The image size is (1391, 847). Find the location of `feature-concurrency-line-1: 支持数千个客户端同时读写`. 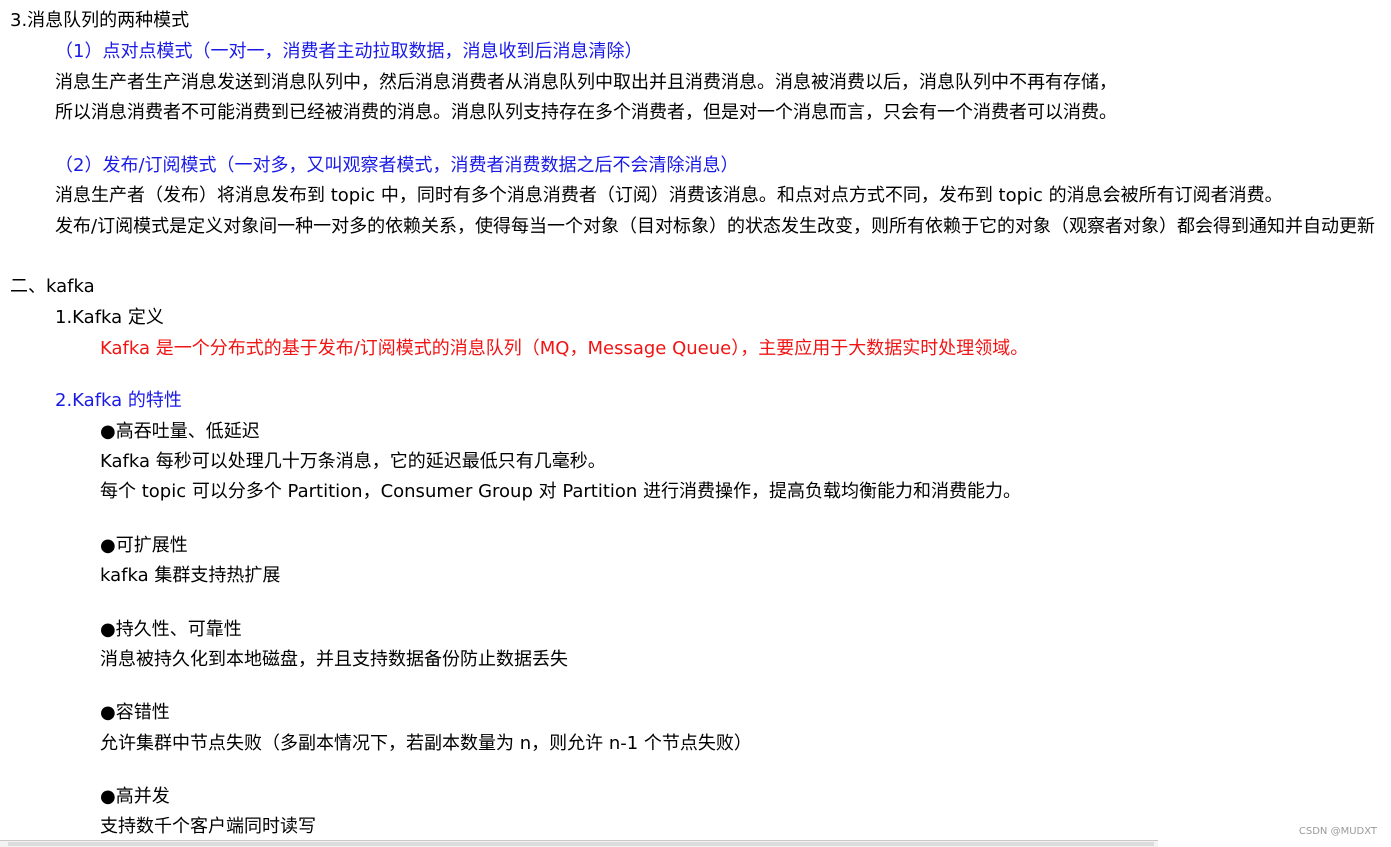

feature-concurrency-line-1: 支持数千个客户端同时读写 is located at coordinates (208, 826).